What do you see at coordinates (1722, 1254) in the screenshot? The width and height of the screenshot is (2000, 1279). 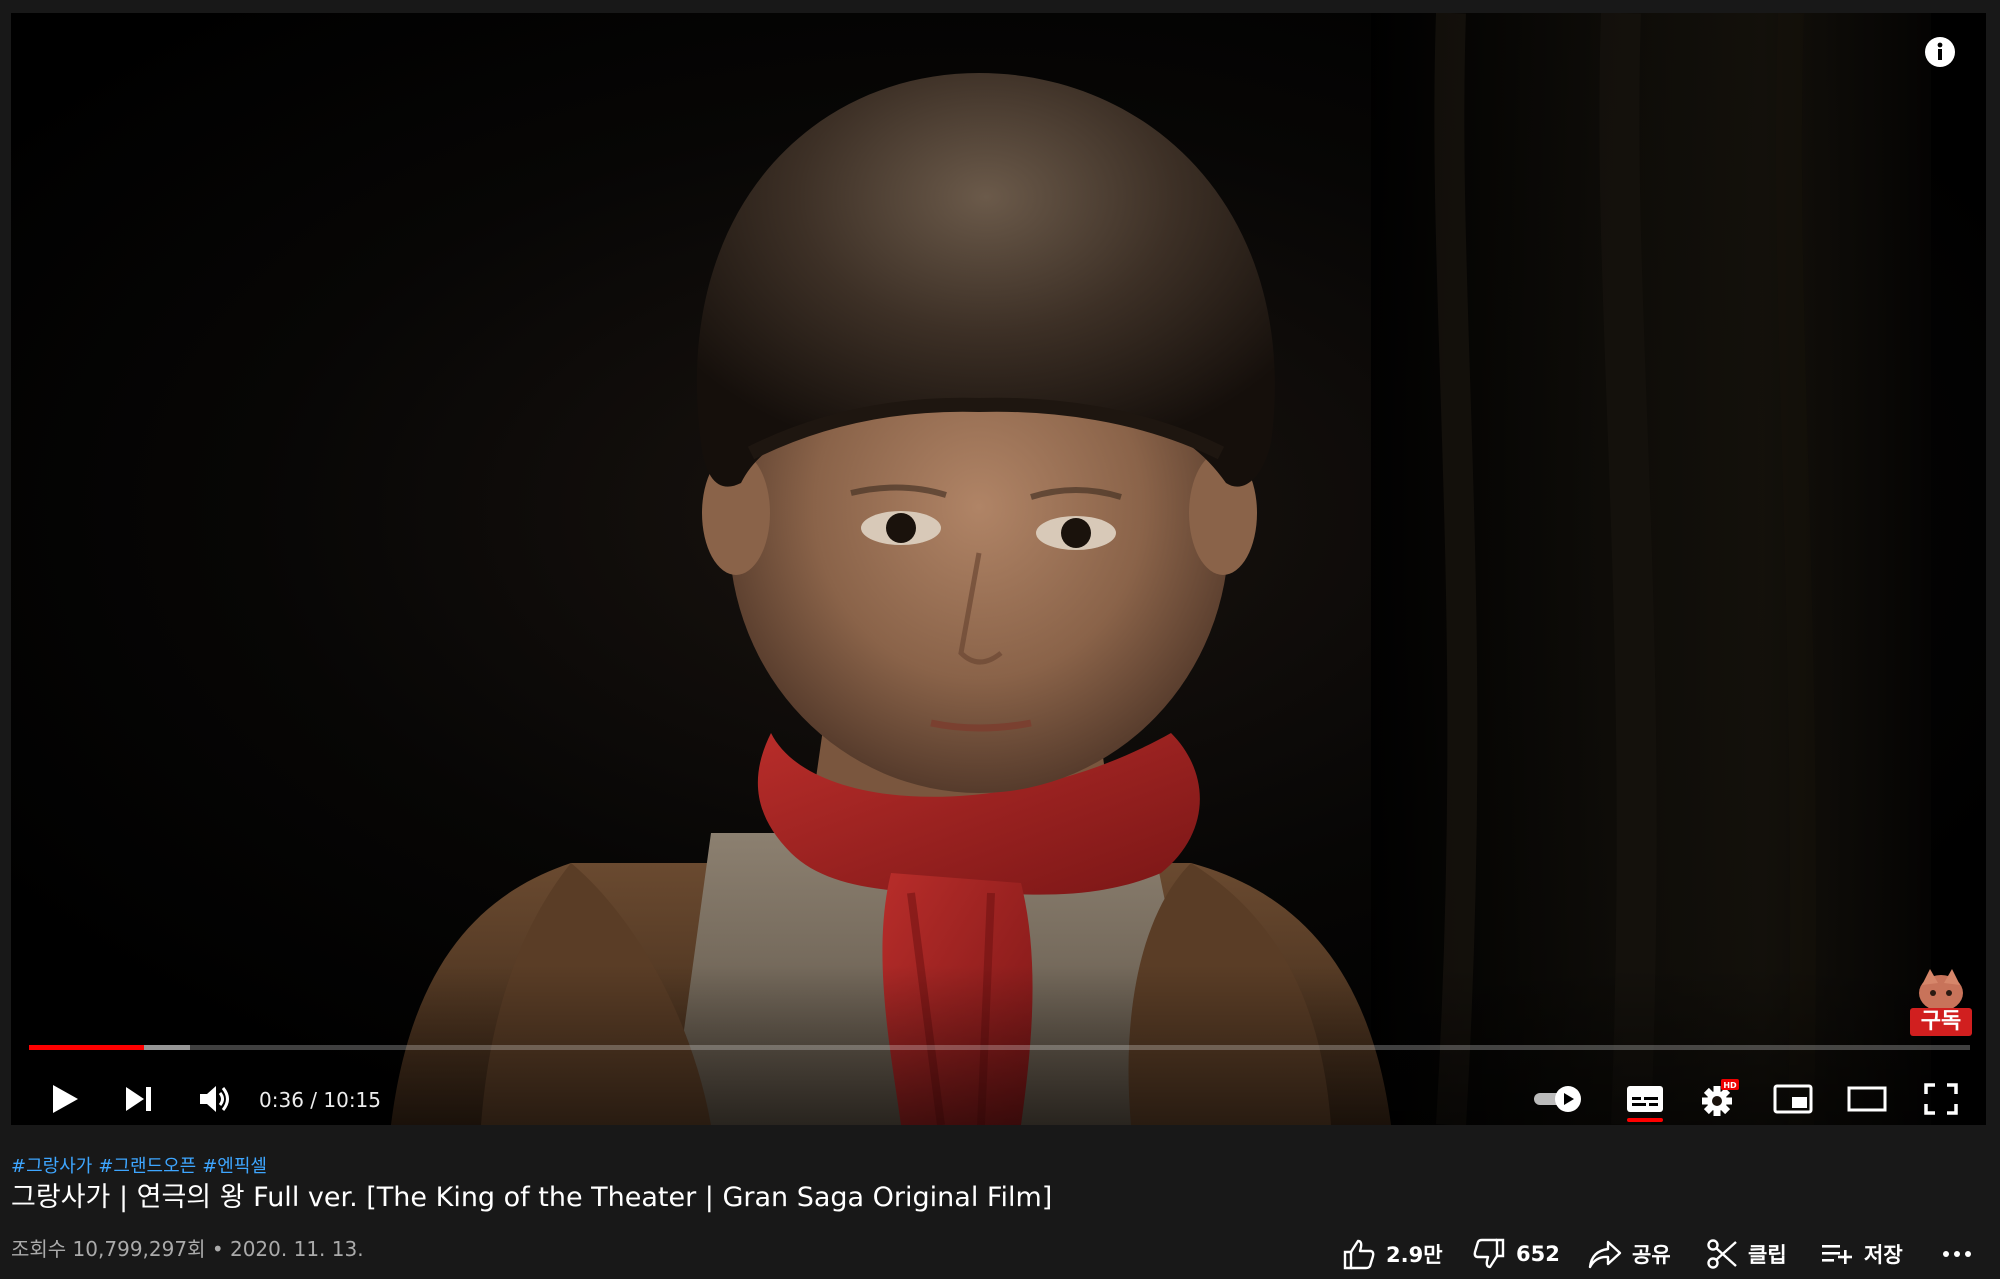 I see `scissors-icon` at bounding box center [1722, 1254].